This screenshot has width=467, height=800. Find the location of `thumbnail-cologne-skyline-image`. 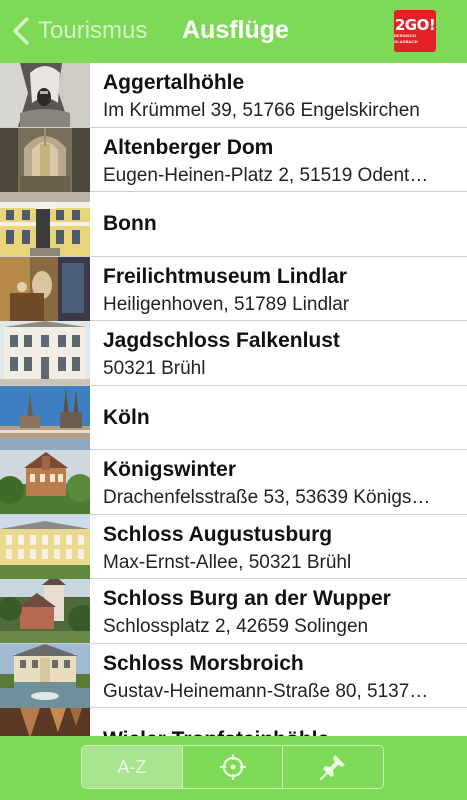

thumbnail-cologne-skyline-image is located at coordinates (45, 417).